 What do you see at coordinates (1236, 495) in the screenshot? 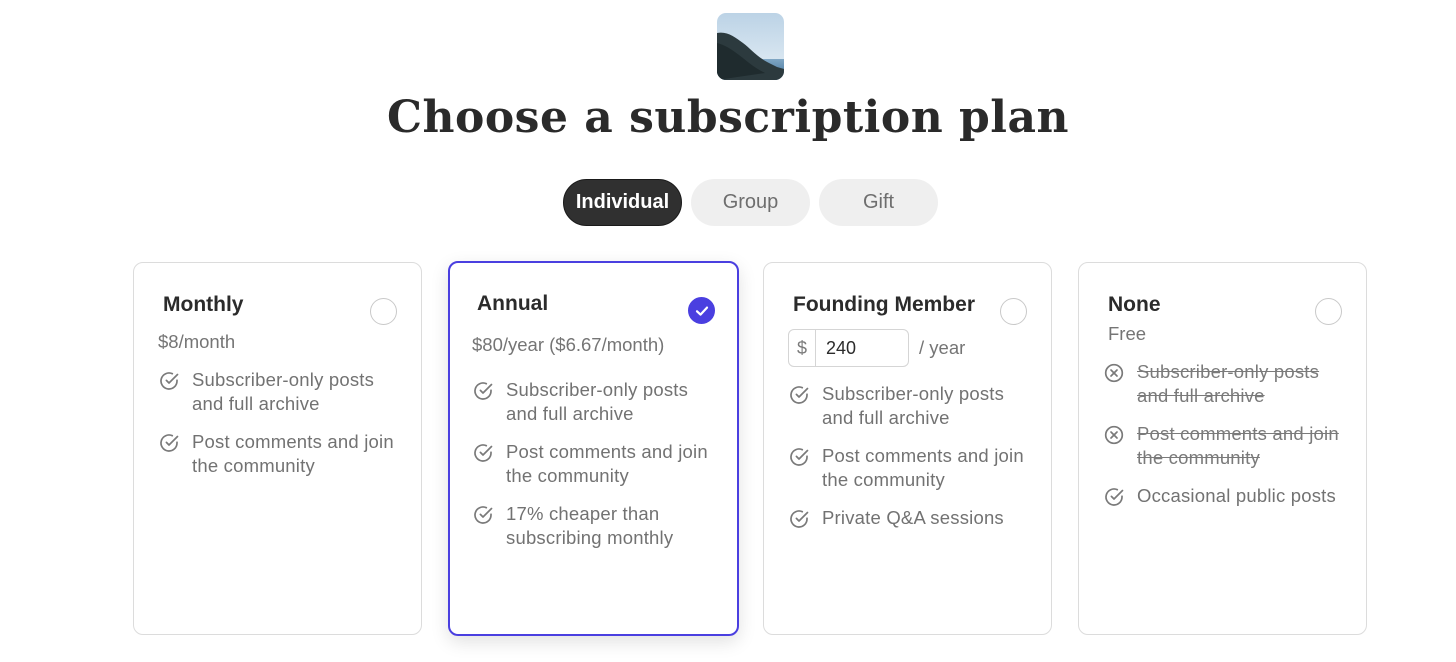
I see `feature-text: Occasional public posts` at bounding box center [1236, 495].